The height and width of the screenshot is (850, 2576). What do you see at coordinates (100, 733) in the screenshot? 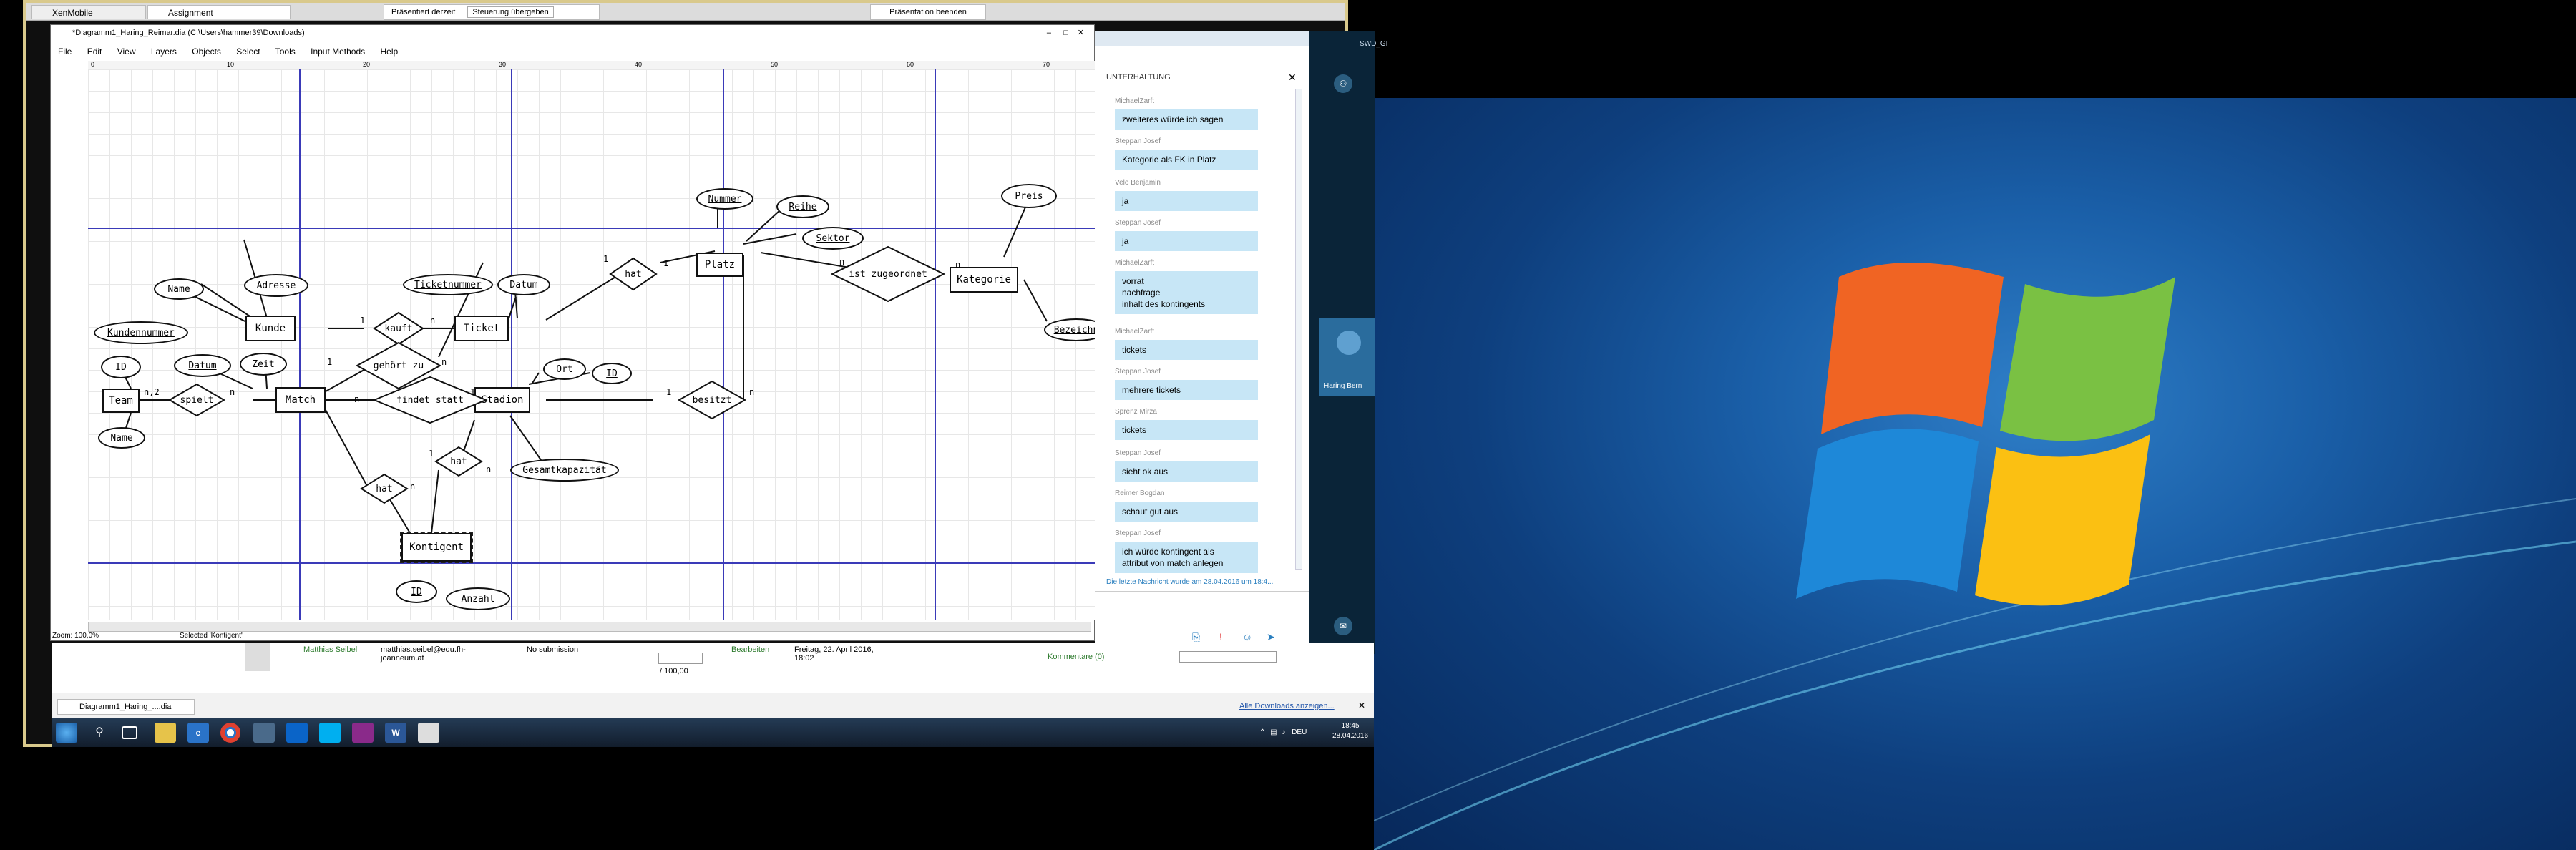
I see `search-icon: ⚲` at bounding box center [100, 733].